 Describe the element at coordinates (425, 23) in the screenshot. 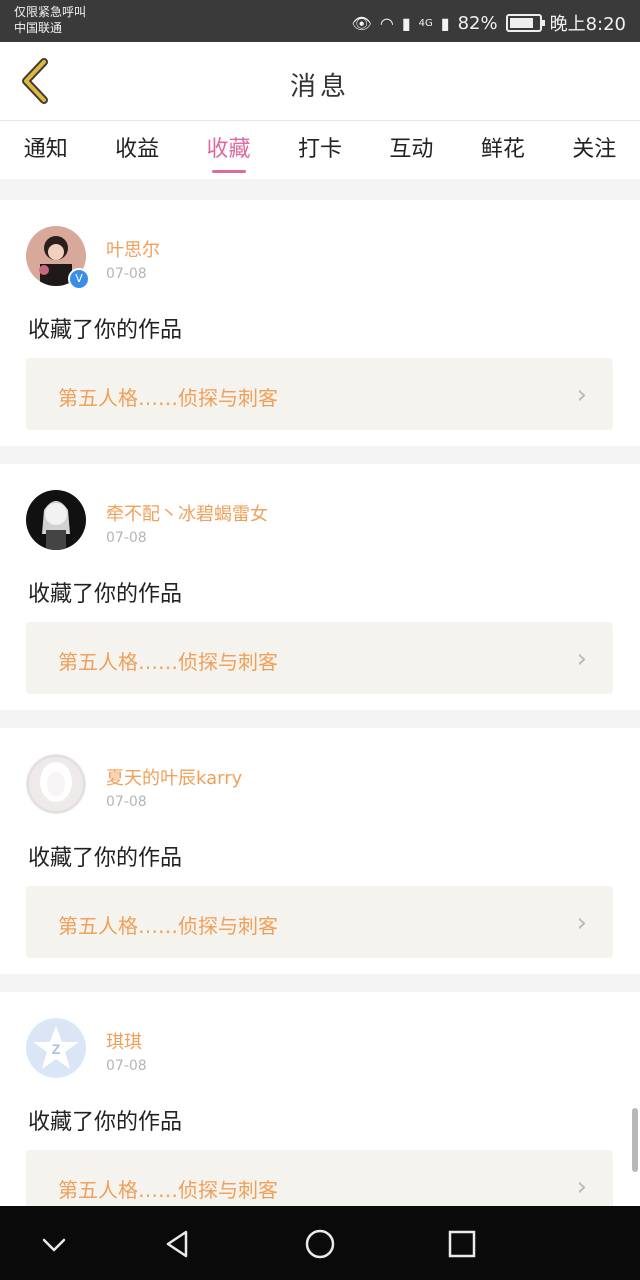

I see `network-type: 4G` at that location.